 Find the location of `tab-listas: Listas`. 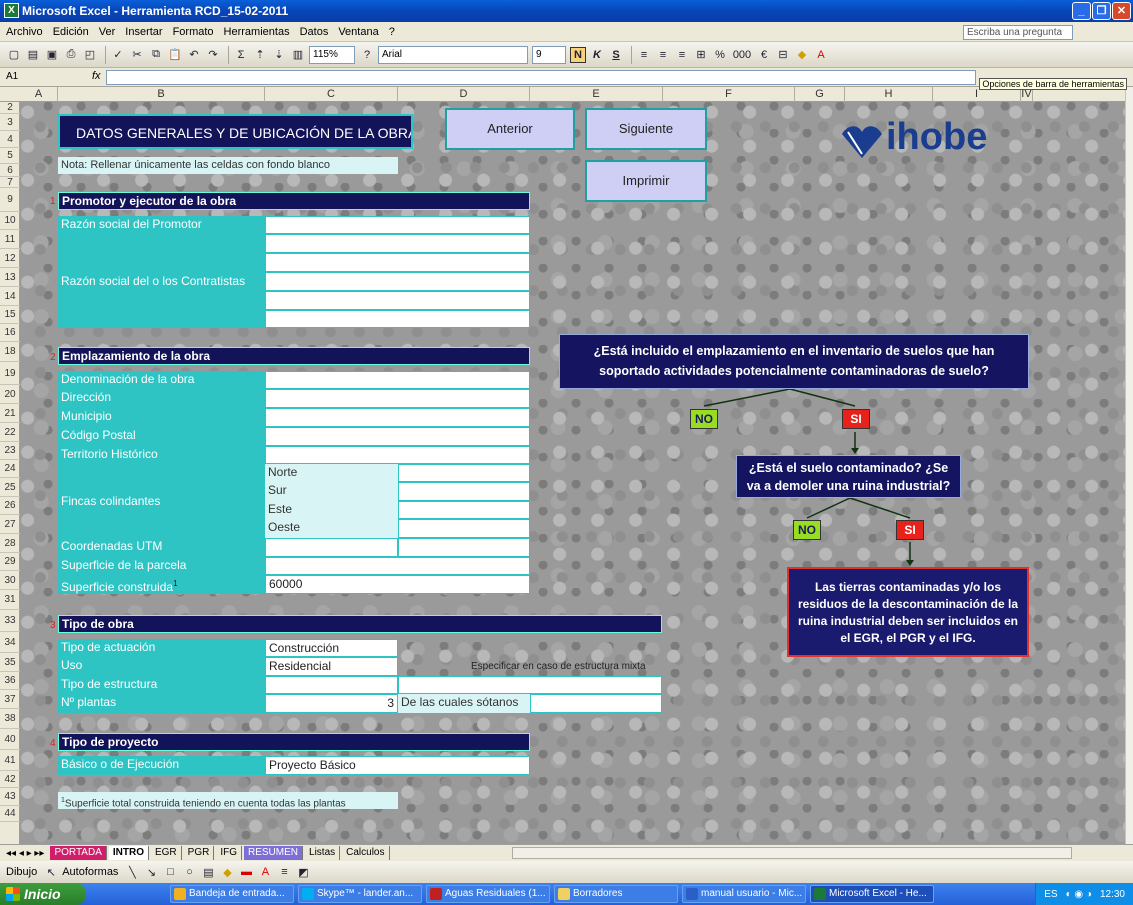

tab-listas: Listas is located at coordinates (323, 853).